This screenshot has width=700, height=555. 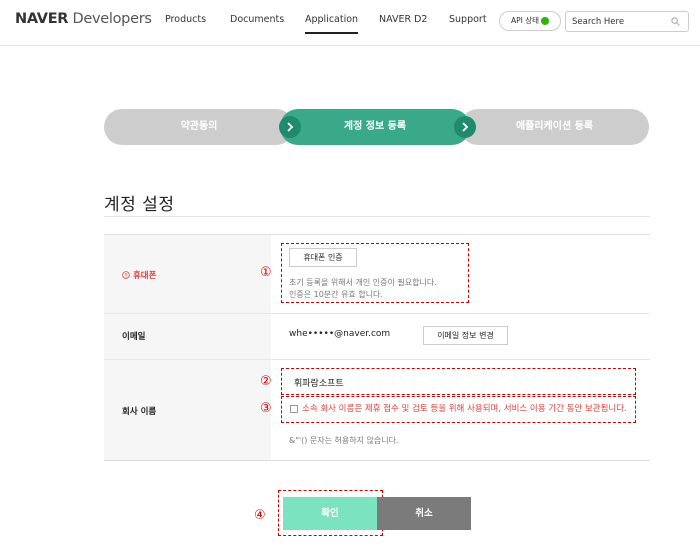 What do you see at coordinates (424, 513) in the screenshot?
I see `cancel-button: 취소` at bounding box center [424, 513].